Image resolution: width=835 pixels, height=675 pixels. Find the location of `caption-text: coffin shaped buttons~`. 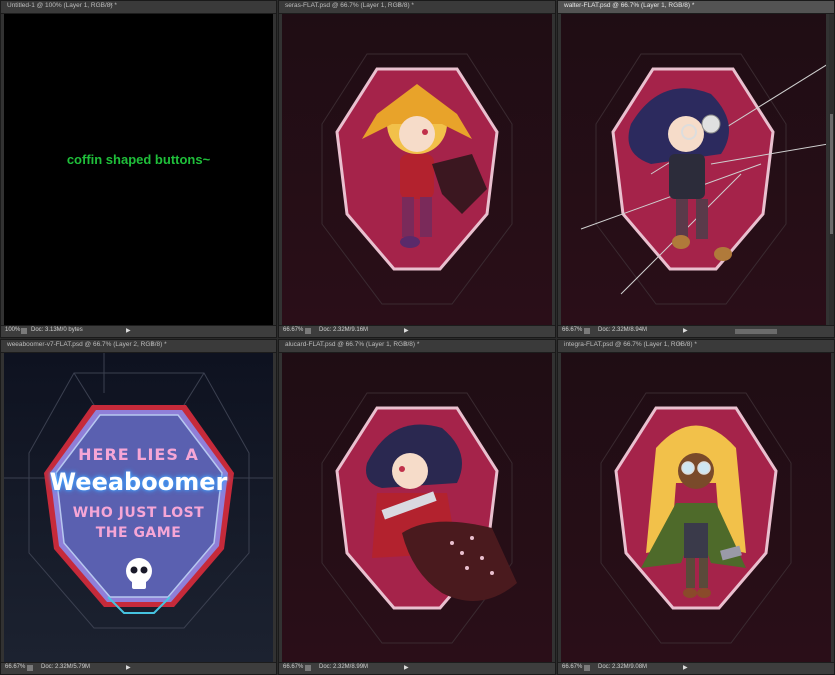

caption-text: coffin shaped buttons~ is located at coordinates (138, 159).